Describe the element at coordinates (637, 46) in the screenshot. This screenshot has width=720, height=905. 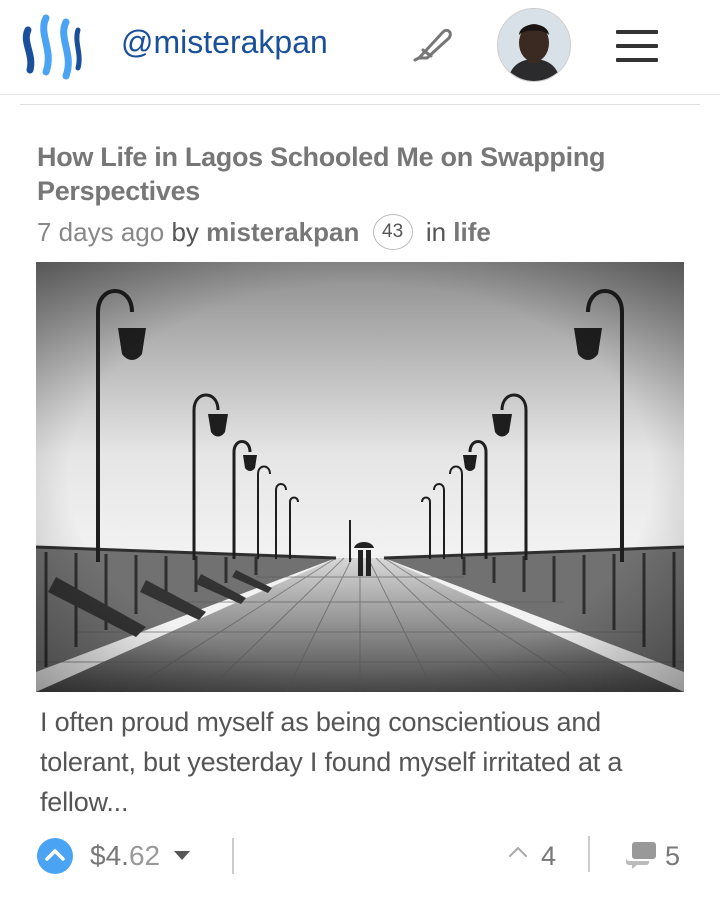
I see `hamburger-menu-icon` at that location.